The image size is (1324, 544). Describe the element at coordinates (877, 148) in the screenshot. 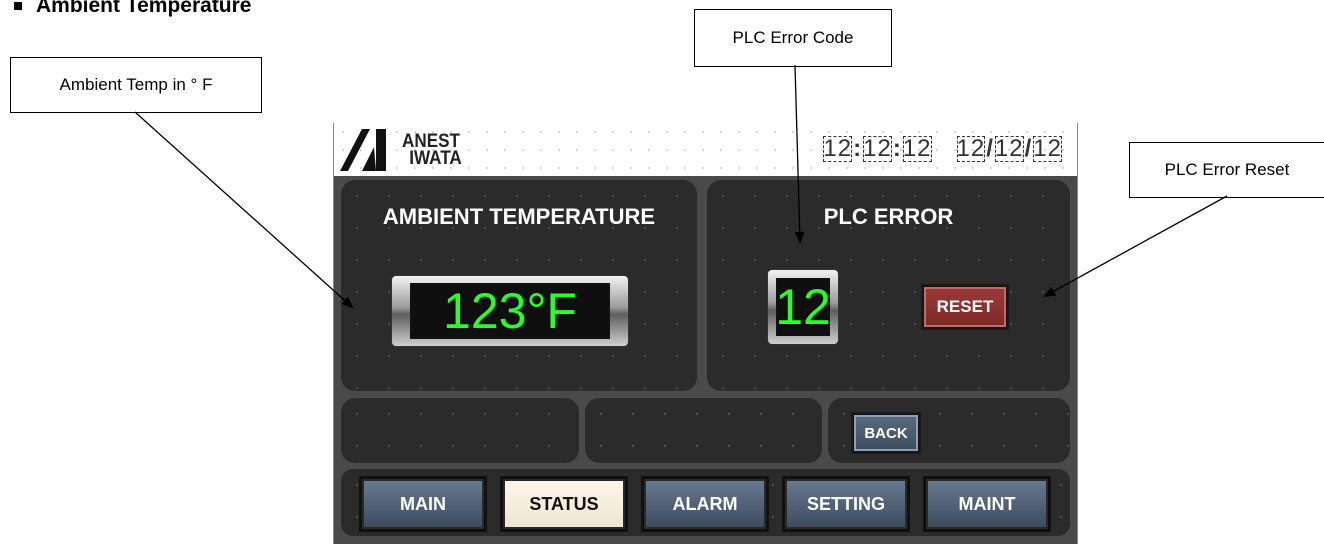

I see `time-minute: 12` at that location.